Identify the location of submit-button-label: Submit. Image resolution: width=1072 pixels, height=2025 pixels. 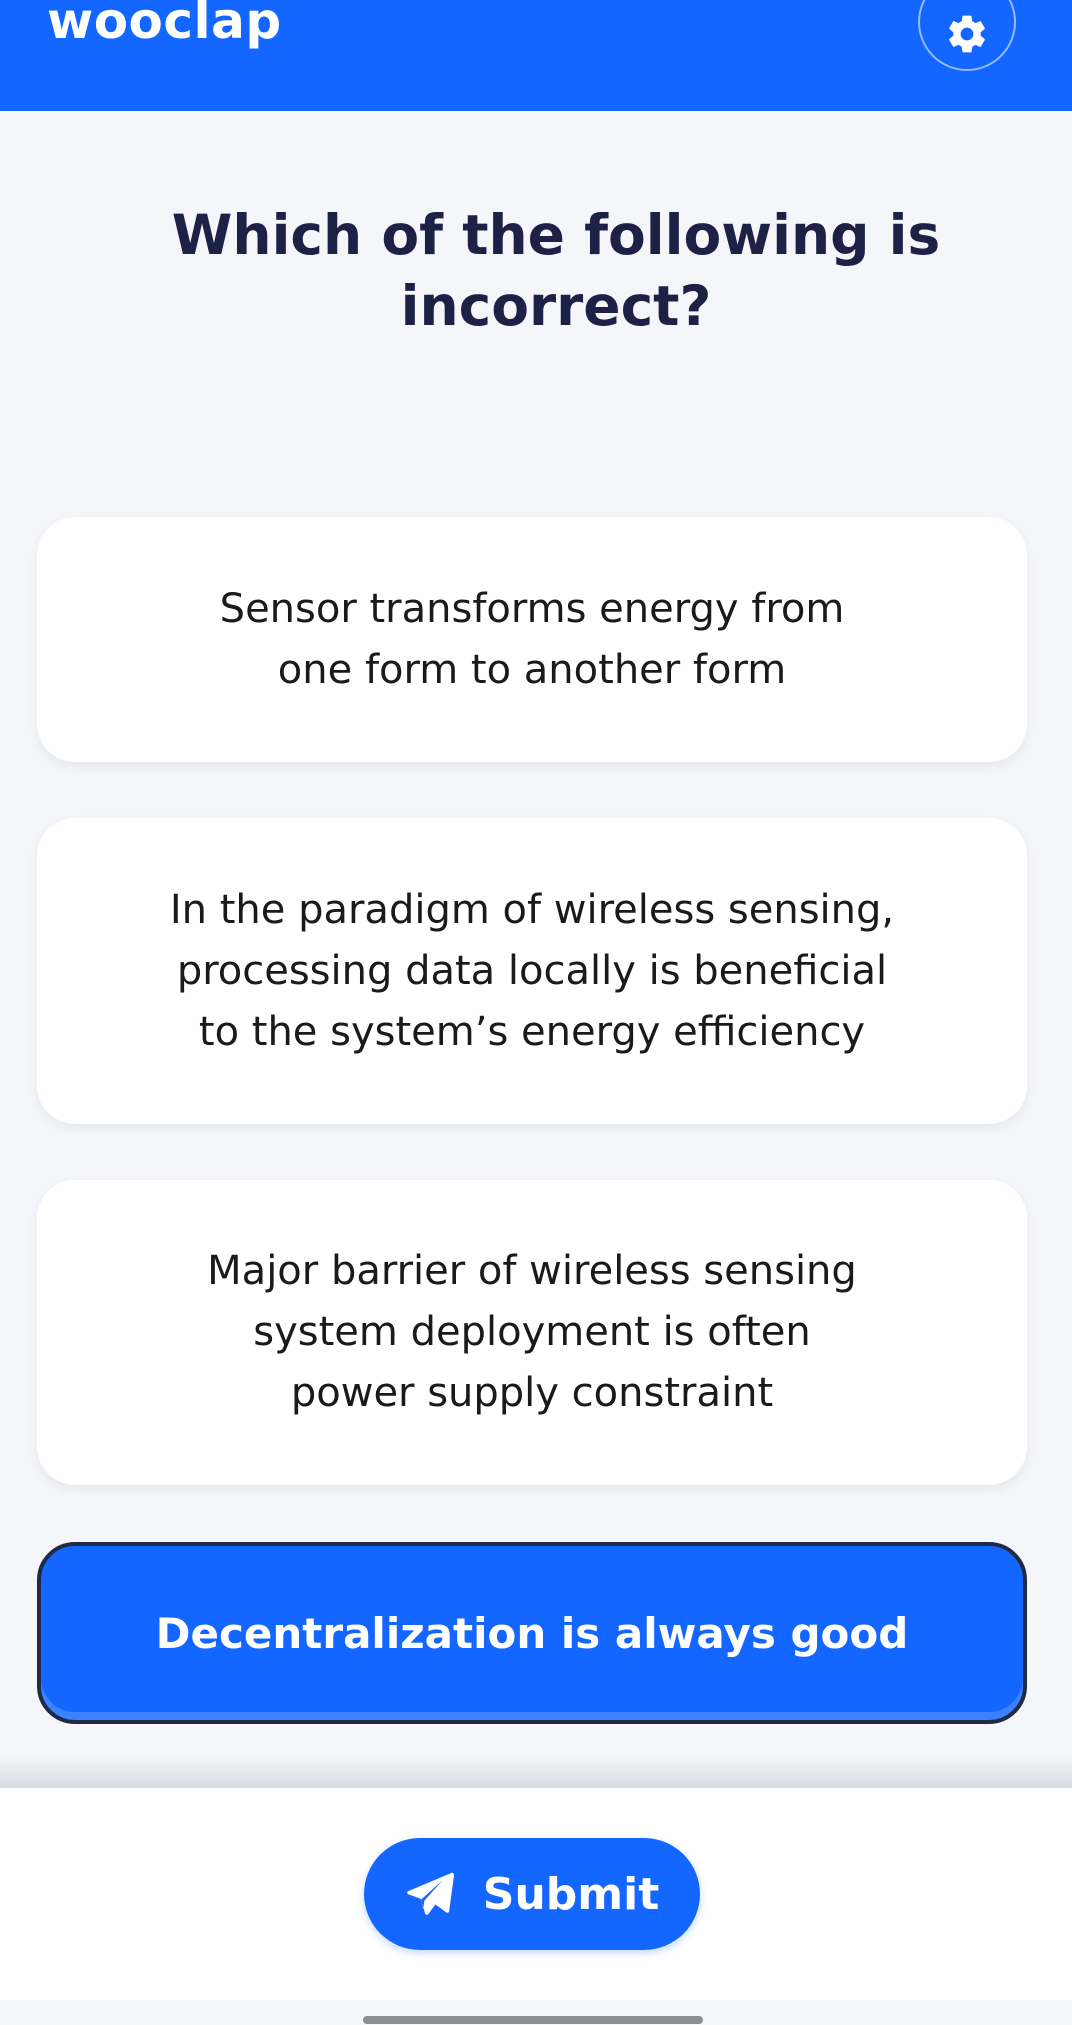
(571, 1894).